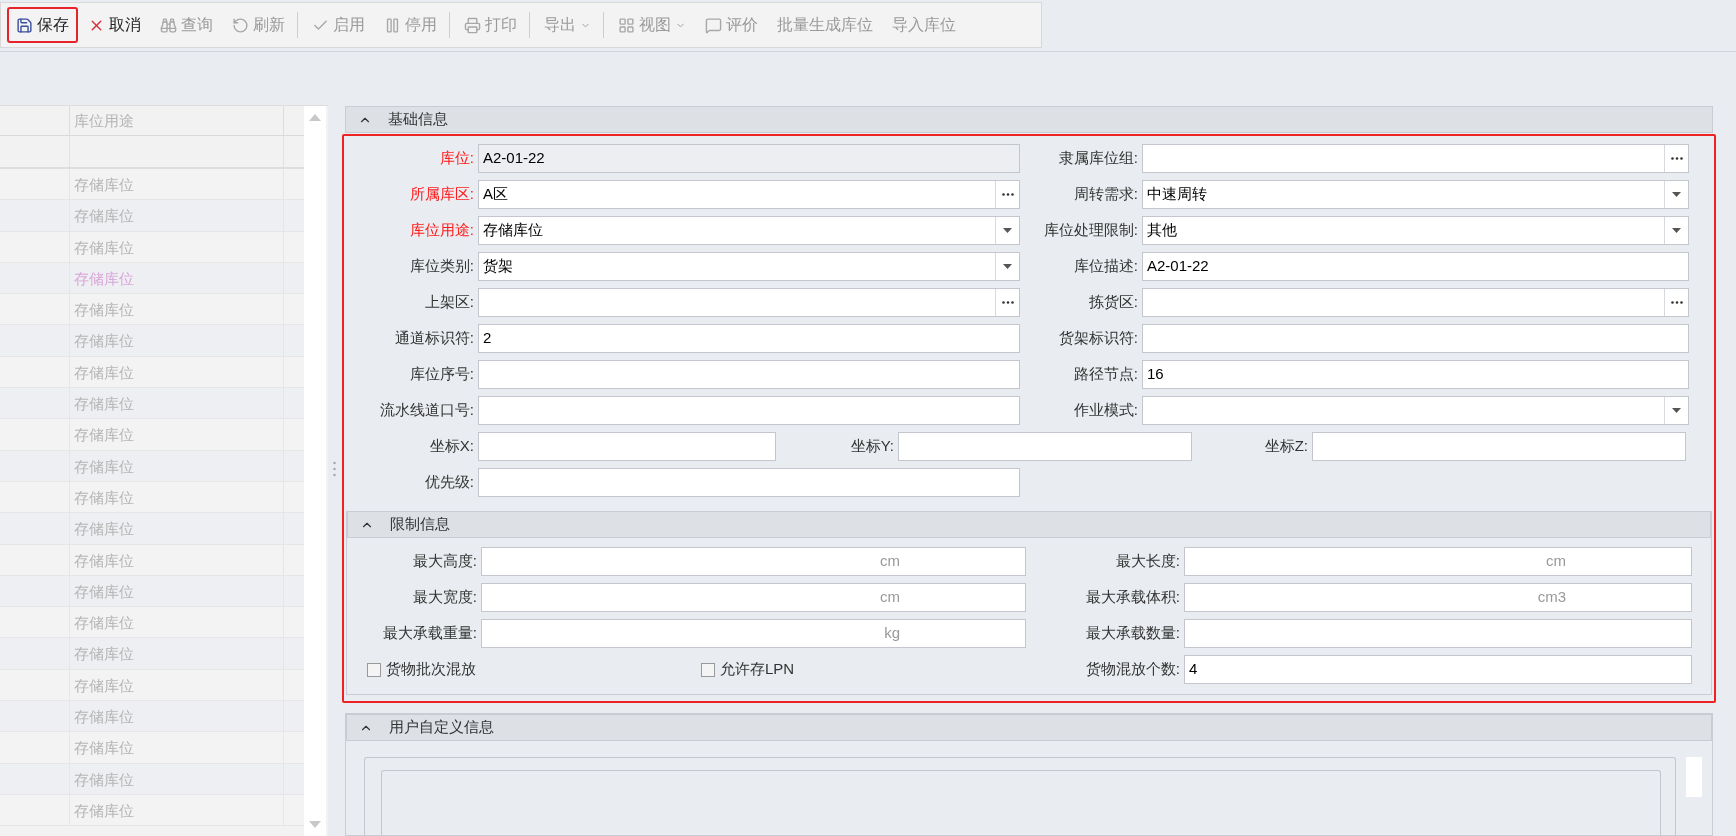  What do you see at coordinates (753, 633) in the screenshot?
I see `input-field: kg` at bounding box center [753, 633].